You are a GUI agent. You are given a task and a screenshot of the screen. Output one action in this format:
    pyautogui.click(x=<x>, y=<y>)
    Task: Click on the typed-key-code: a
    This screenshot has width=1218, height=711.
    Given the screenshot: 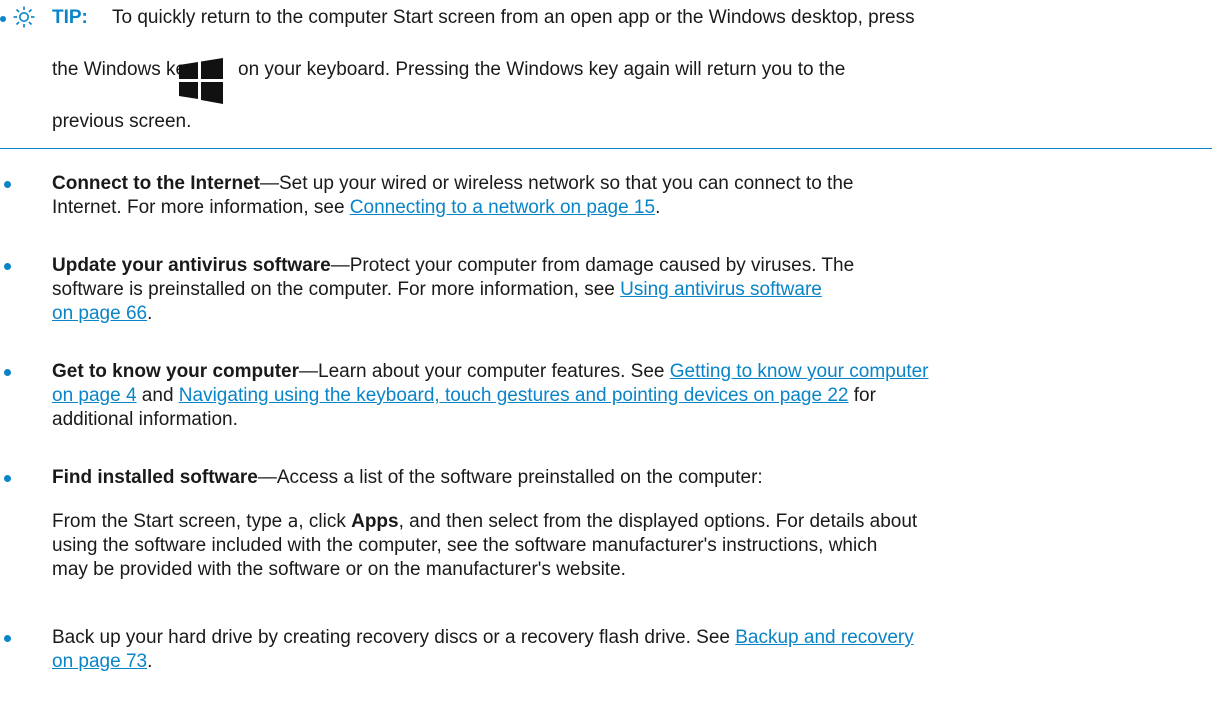 What is the action you would take?
    pyautogui.click(x=293, y=521)
    